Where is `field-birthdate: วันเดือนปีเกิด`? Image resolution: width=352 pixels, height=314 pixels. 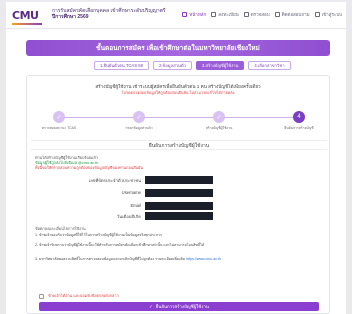
field-birthdate: วันเดือนปีเกิด is located at coordinates (179, 216).